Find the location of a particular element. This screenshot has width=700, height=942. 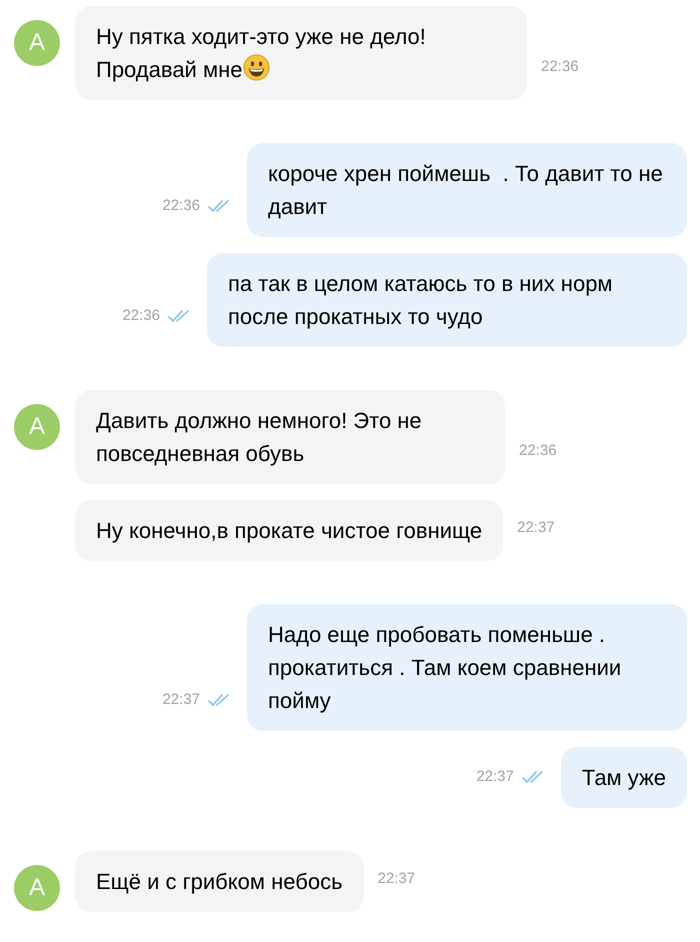

message-text: Там уже is located at coordinates (624, 777).